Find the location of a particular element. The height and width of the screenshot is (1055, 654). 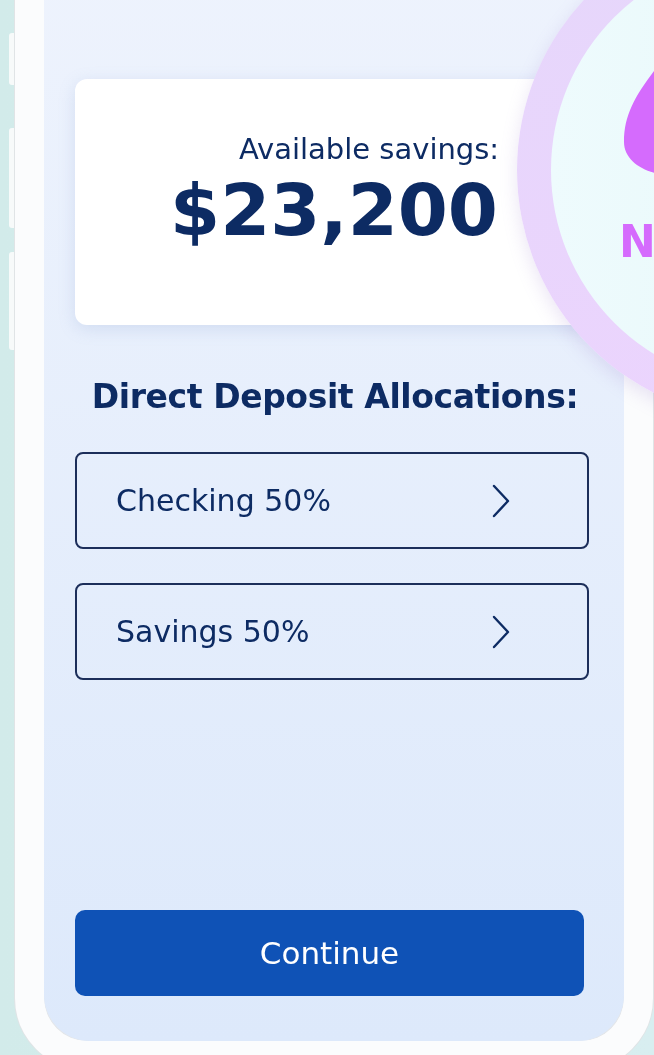

badge-text: N is located at coordinates (636, 241).